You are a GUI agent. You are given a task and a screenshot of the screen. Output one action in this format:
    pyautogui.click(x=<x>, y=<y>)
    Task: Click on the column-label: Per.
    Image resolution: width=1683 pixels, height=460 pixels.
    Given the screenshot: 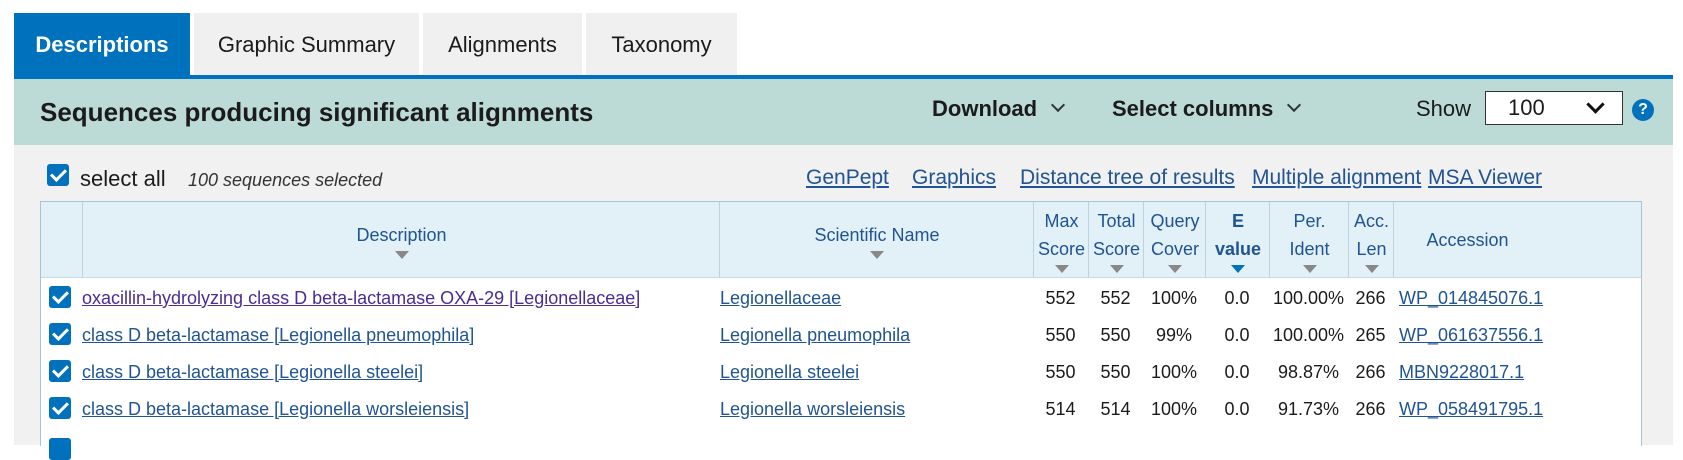 What is the action you would take?
    pyautogui.click(x=1309, y=220)
    